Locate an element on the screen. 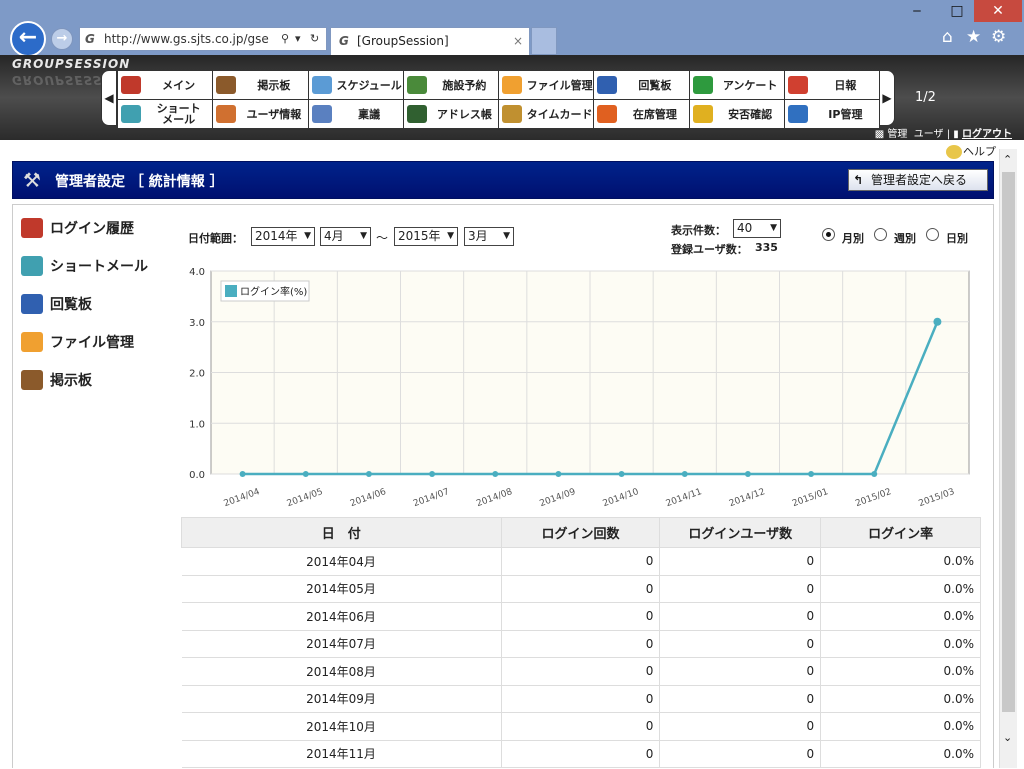  to-year-select: 2015年 ▼ is located at coordinates (426, 236).